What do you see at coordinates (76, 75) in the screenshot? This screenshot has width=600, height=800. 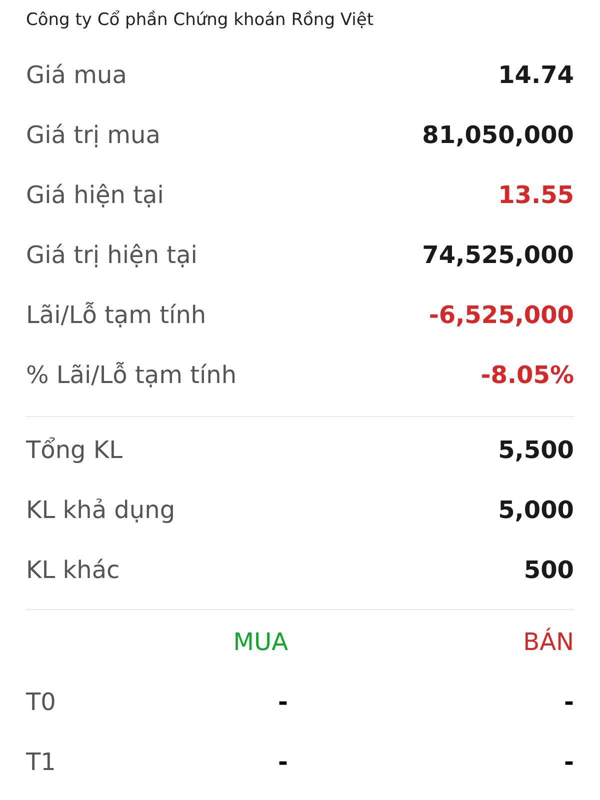 I see `field-label: Giá mua` at bounding box center [76, 75].